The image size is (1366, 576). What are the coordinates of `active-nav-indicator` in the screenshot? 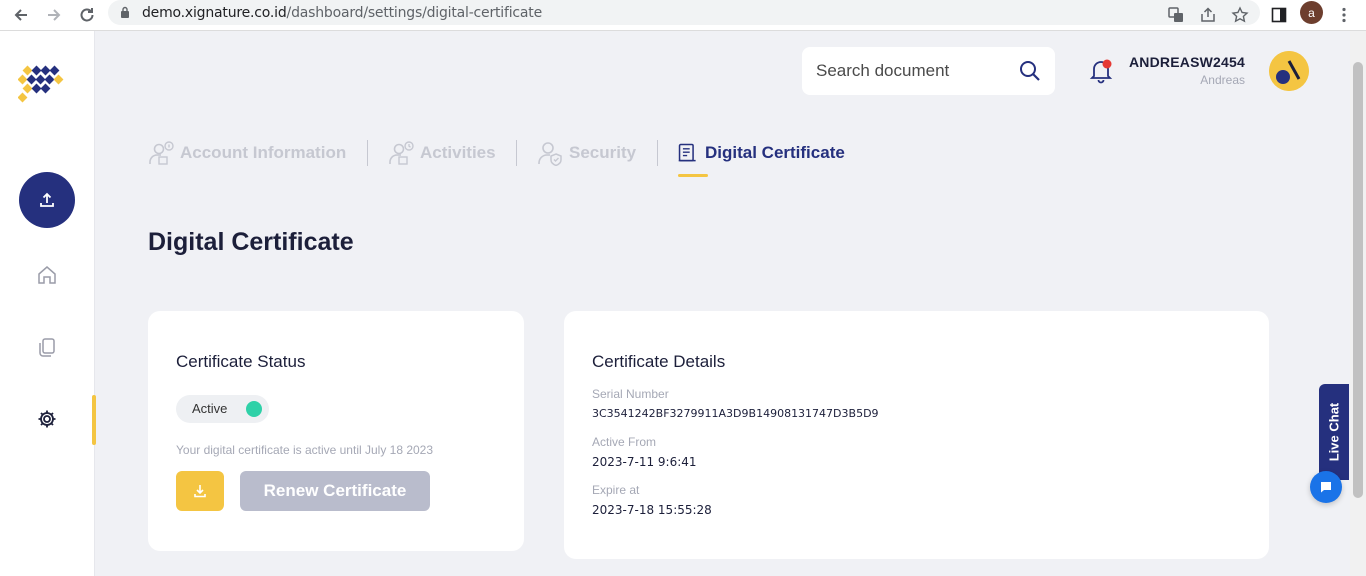 It's located at (94, 420).